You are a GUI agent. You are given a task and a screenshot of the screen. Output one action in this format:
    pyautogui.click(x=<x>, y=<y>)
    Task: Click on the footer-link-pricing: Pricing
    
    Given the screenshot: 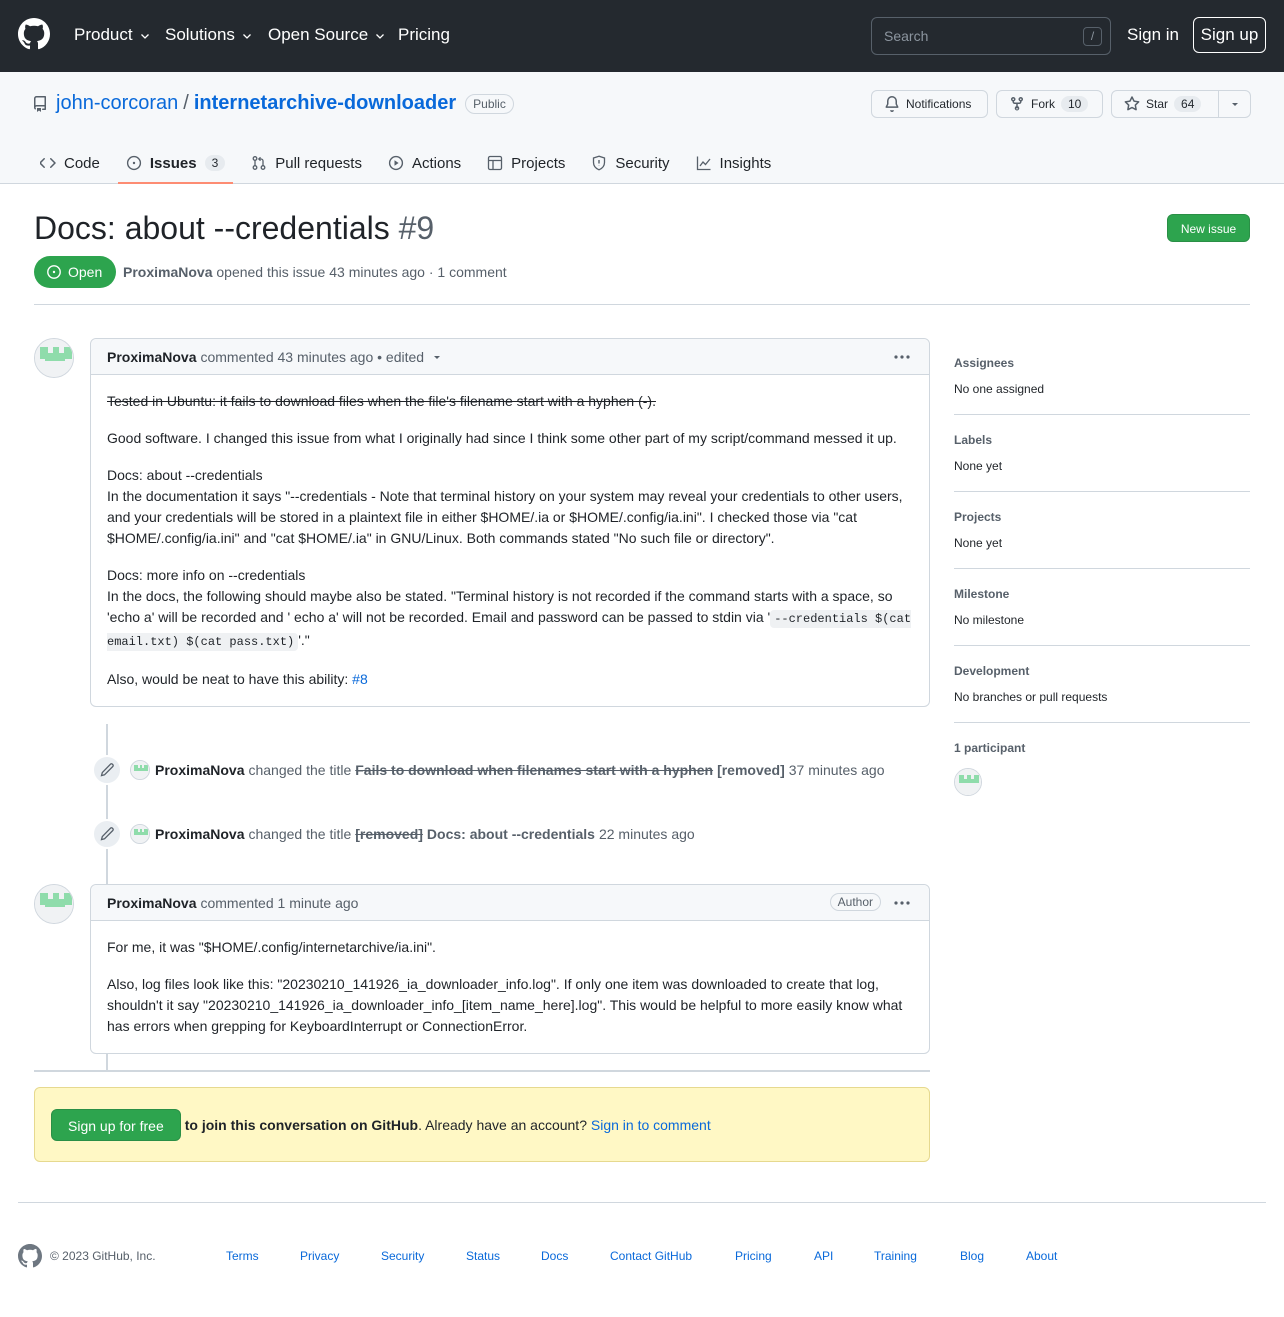 What is the action you would take?
    pyautogui.click(x=753, y=1256)
    